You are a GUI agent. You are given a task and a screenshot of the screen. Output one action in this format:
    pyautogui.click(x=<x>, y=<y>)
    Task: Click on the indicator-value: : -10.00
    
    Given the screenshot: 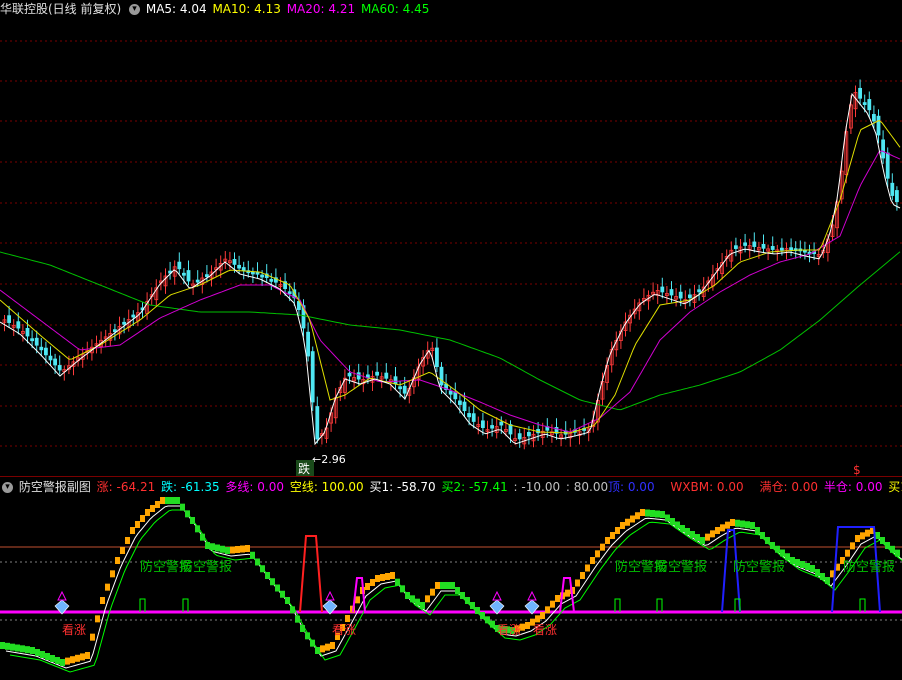 What is the action you would take?
    pyautogui.click(x=537, y=487)
    